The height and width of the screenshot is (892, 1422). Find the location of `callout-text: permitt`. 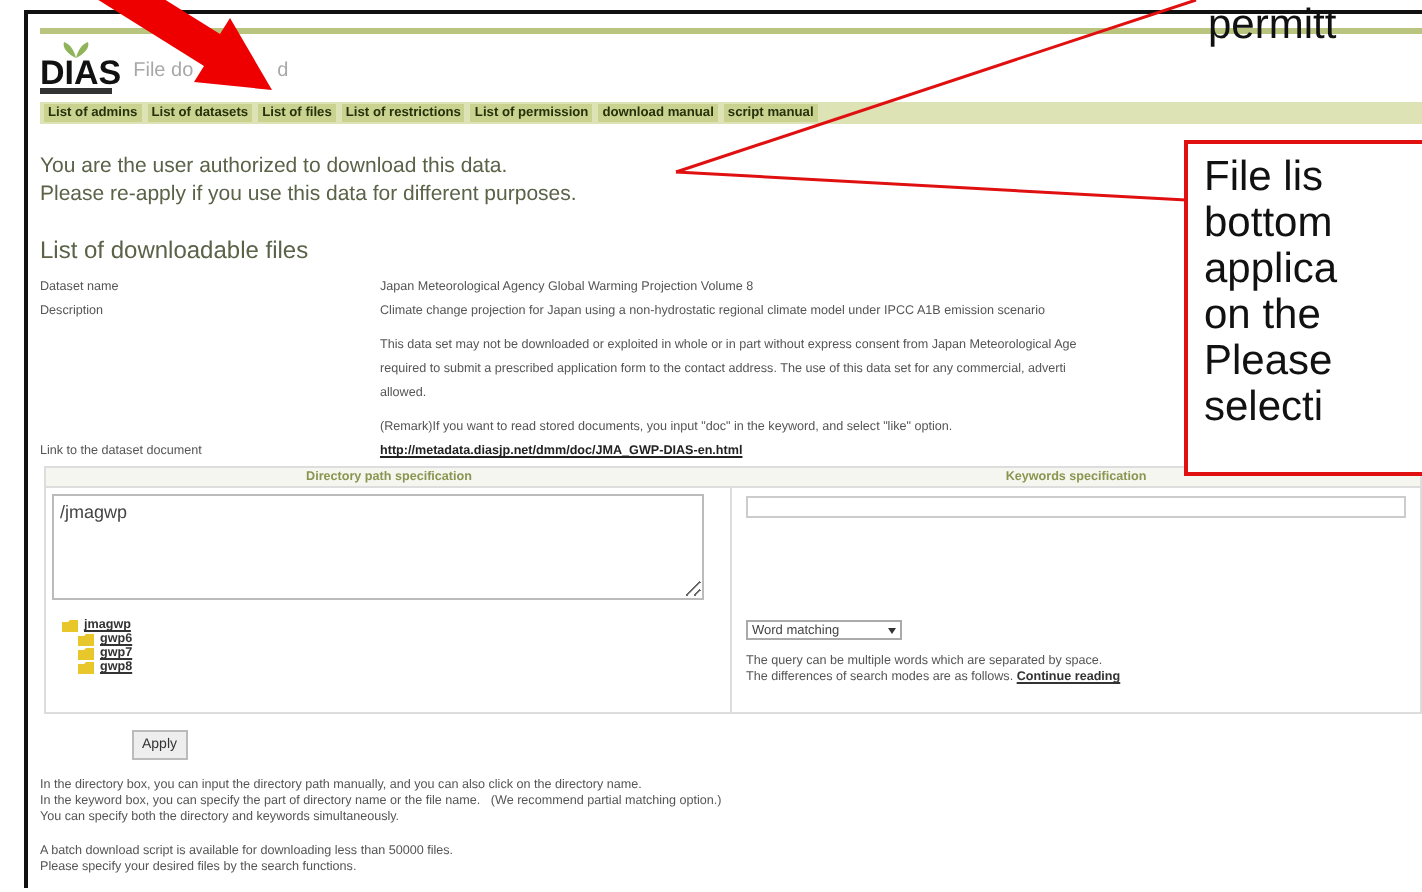

callout-text: permitt is located at coordinates (1272, 25).